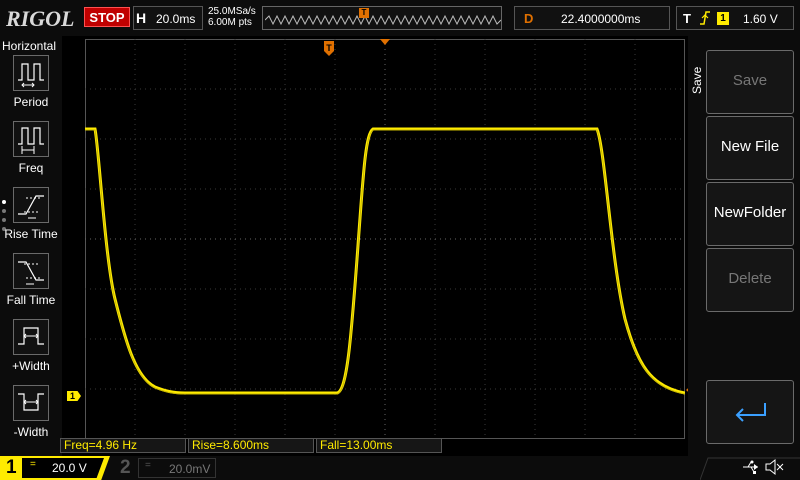  I want to click on delay-box: D 22.4000000ms, so click(592, 18).